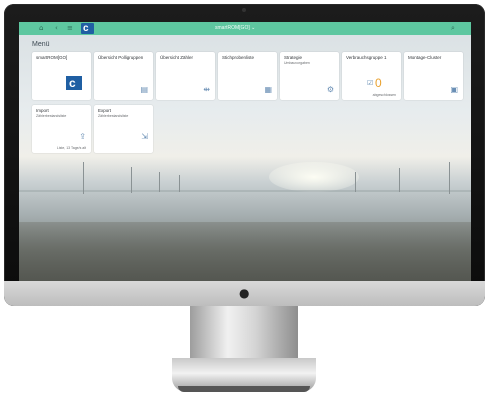 This screenshot has height=397, width=489. What do you see at coordinates (123, 129) in the screenshot?
I see `tile-export: Export Zählerbestandsliste ⇲` at bounding box center [123, 129].